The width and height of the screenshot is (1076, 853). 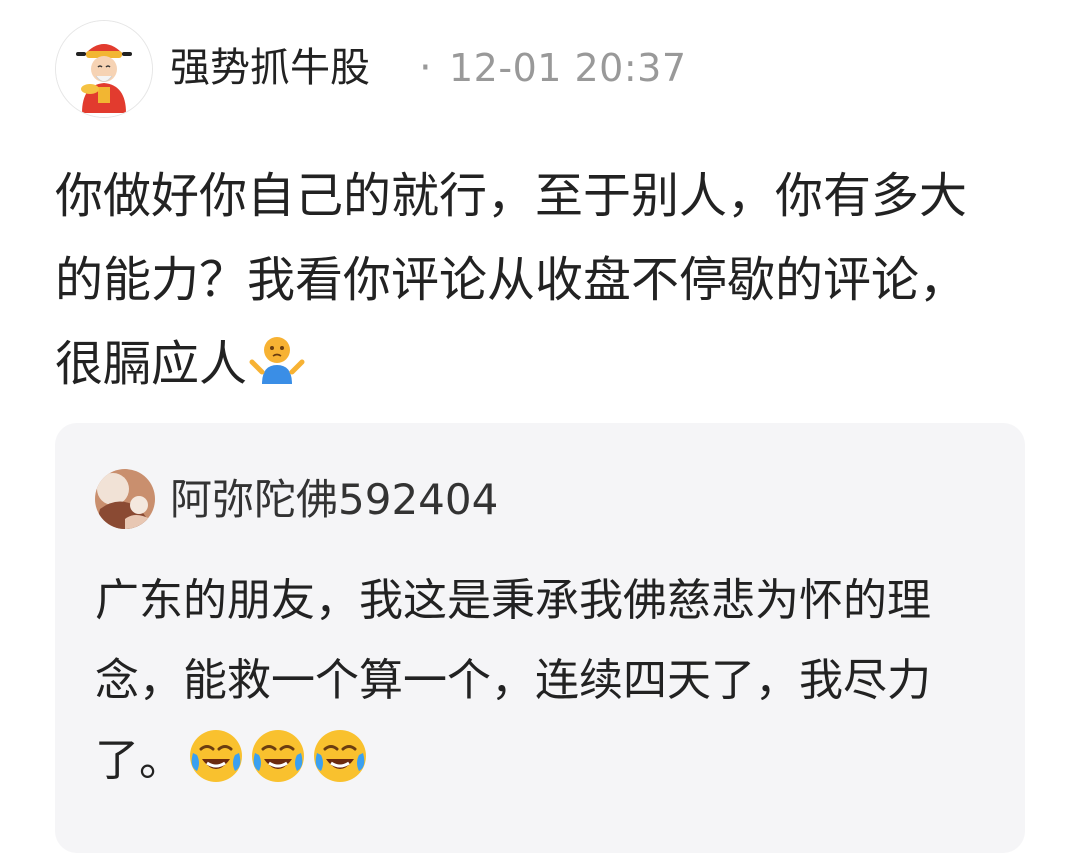 I want to click on user-avatar-icon, so click(x=125, y=499).